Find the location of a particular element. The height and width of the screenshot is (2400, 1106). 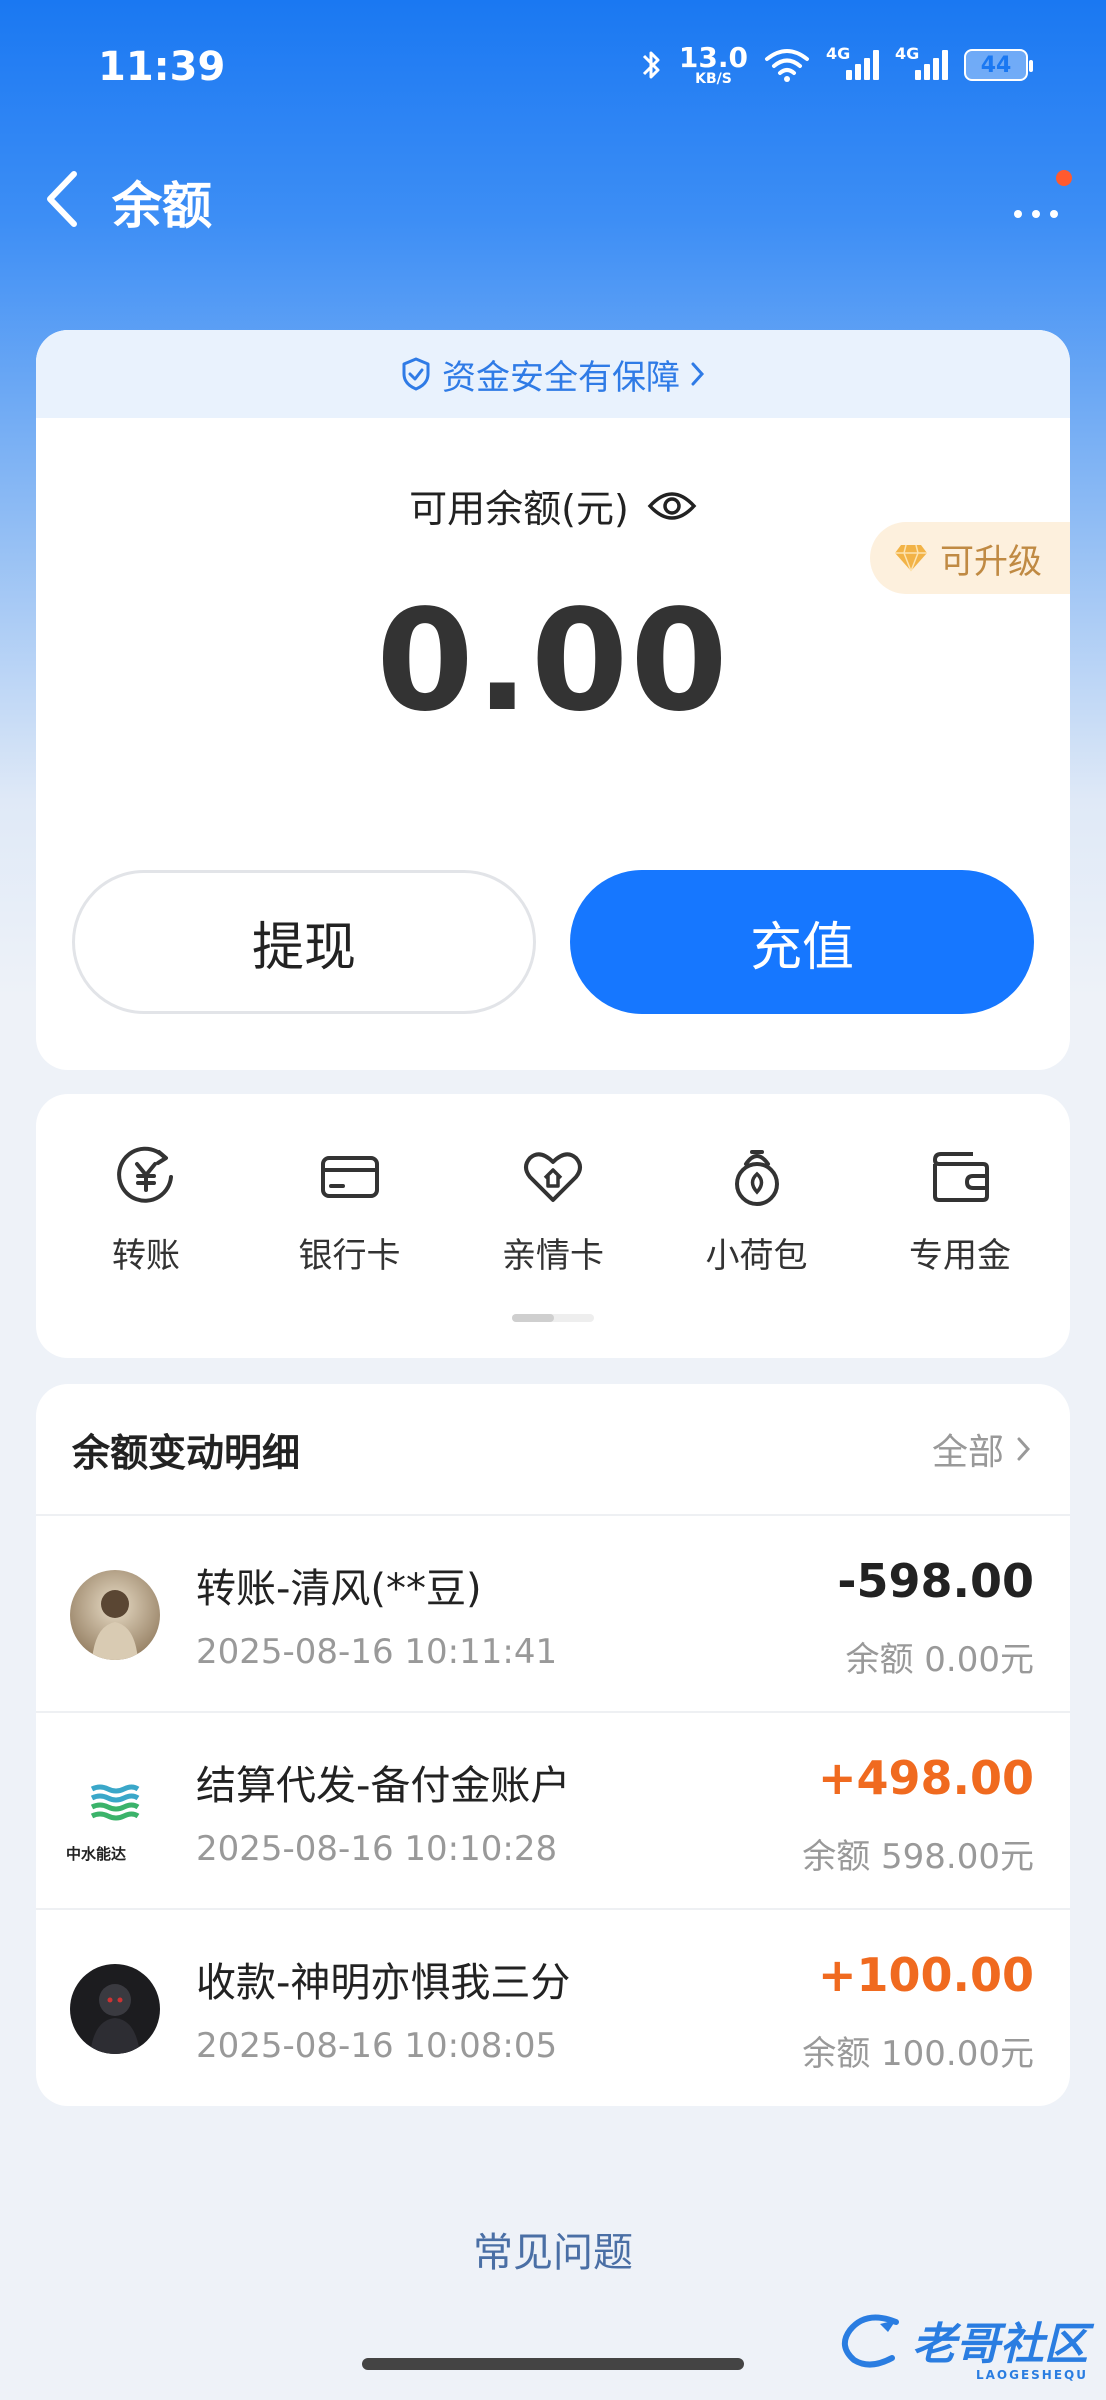

shield-check-icon is located at coordinates (416, 374).